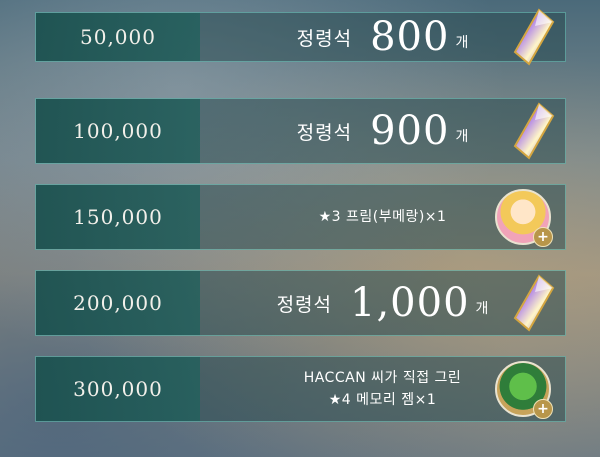 Image resolution: width=600 pixels, height=457 pixels. I want to click on reward-row-50000: 50,000 정령석 800 개, so click(300, 37).